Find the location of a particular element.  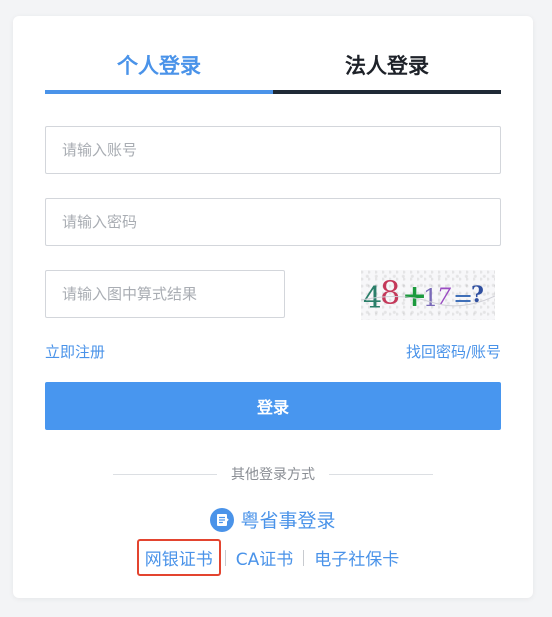

register-link: 立即注册 is located at coordinates (75, 351).